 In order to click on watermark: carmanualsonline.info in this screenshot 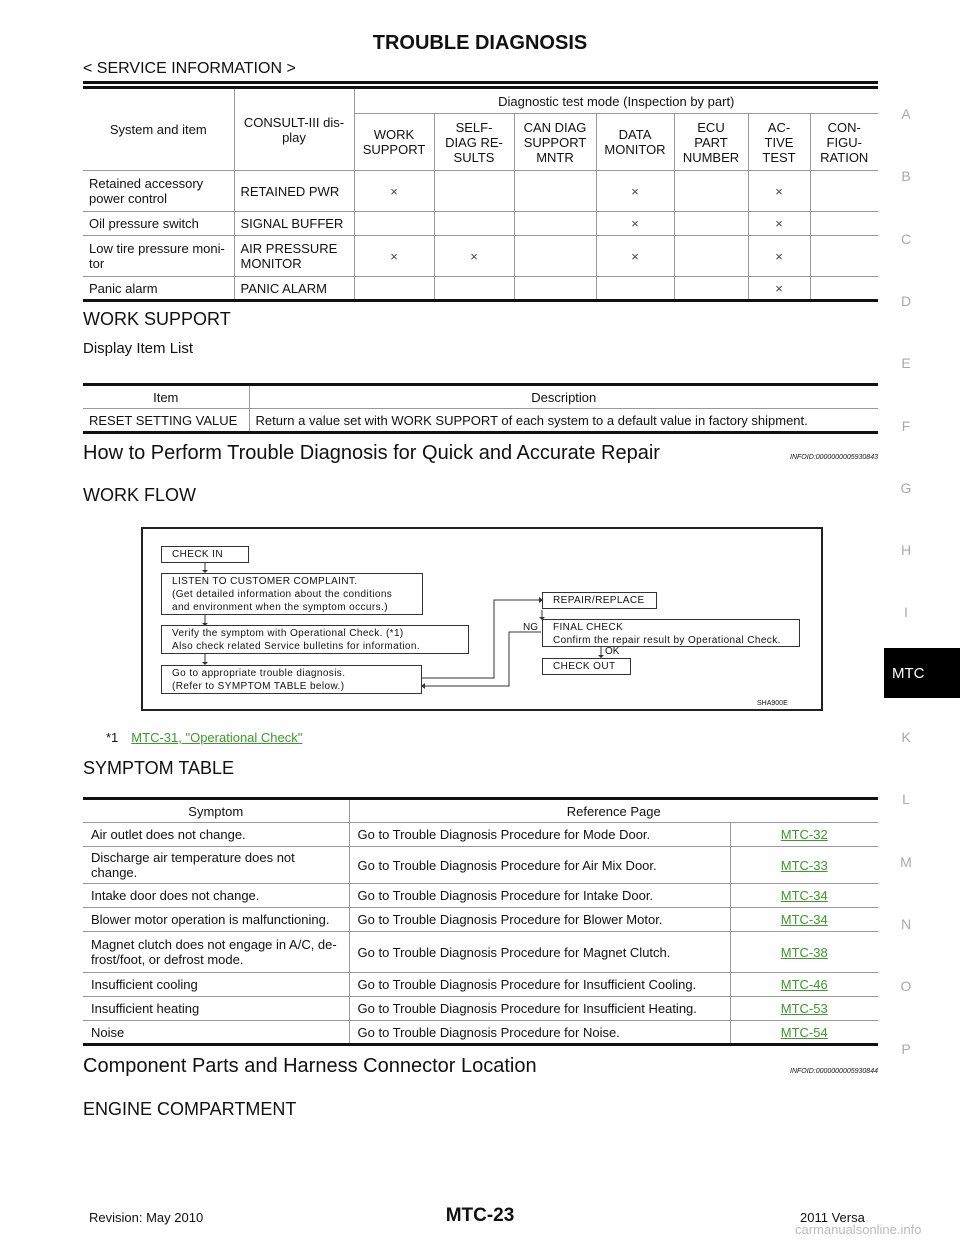, I will do `click(858, 1229)`.